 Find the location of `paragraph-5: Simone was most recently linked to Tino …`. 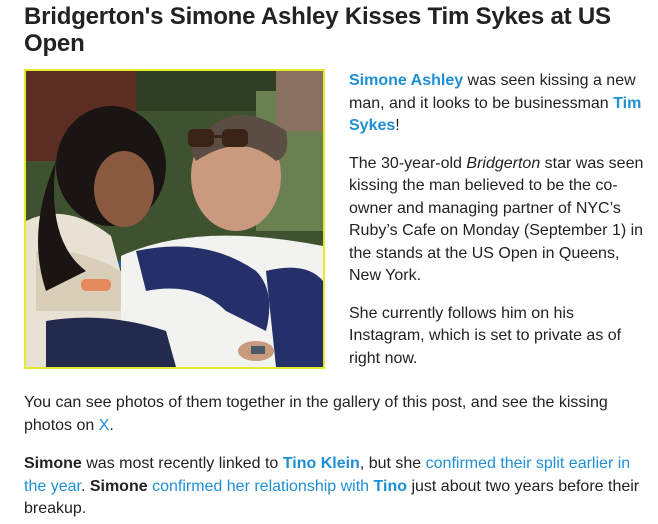

paragraph-5: Simone was most recently linked to Tino … is located at coordinates (334, 487).